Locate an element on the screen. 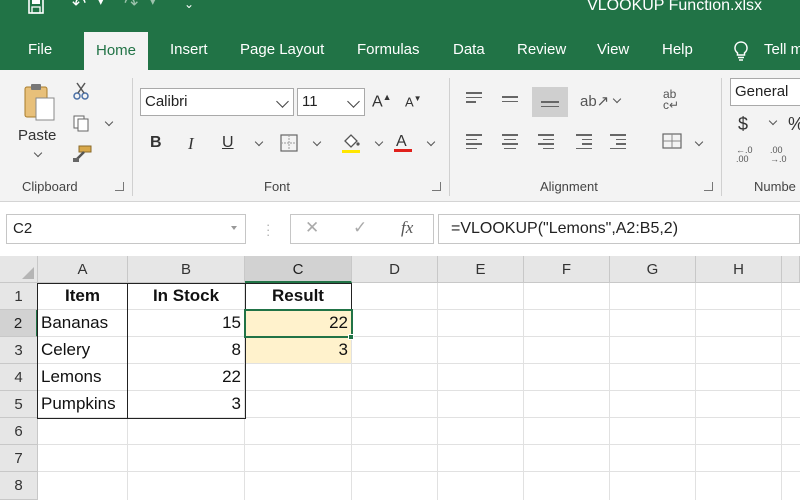 This screenshot has width=800, height=500. percent-button: % is located at coordinates (794, 124).